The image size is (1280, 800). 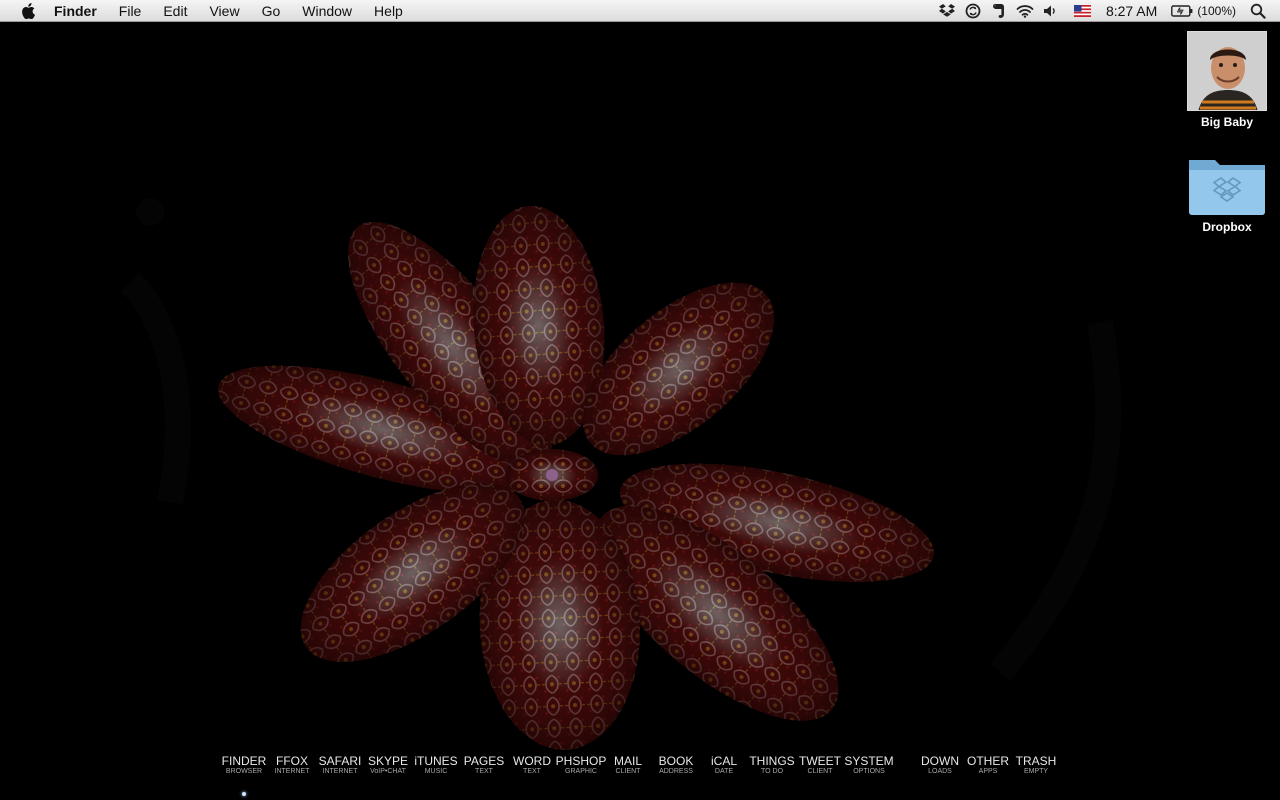 I want to click on dock-item-subtitle: EMPTY, so click(x=1036, y=771).